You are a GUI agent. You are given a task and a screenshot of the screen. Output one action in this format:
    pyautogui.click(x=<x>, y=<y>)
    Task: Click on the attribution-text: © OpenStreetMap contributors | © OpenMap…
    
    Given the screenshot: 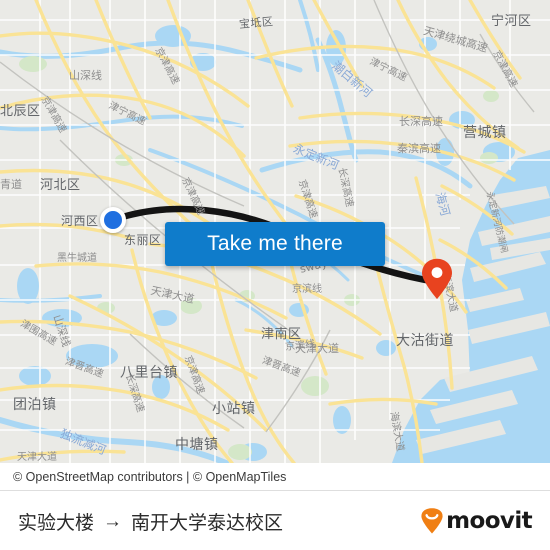 What is the action you would take?
    pyautogui.click(x=149, y=477)
    